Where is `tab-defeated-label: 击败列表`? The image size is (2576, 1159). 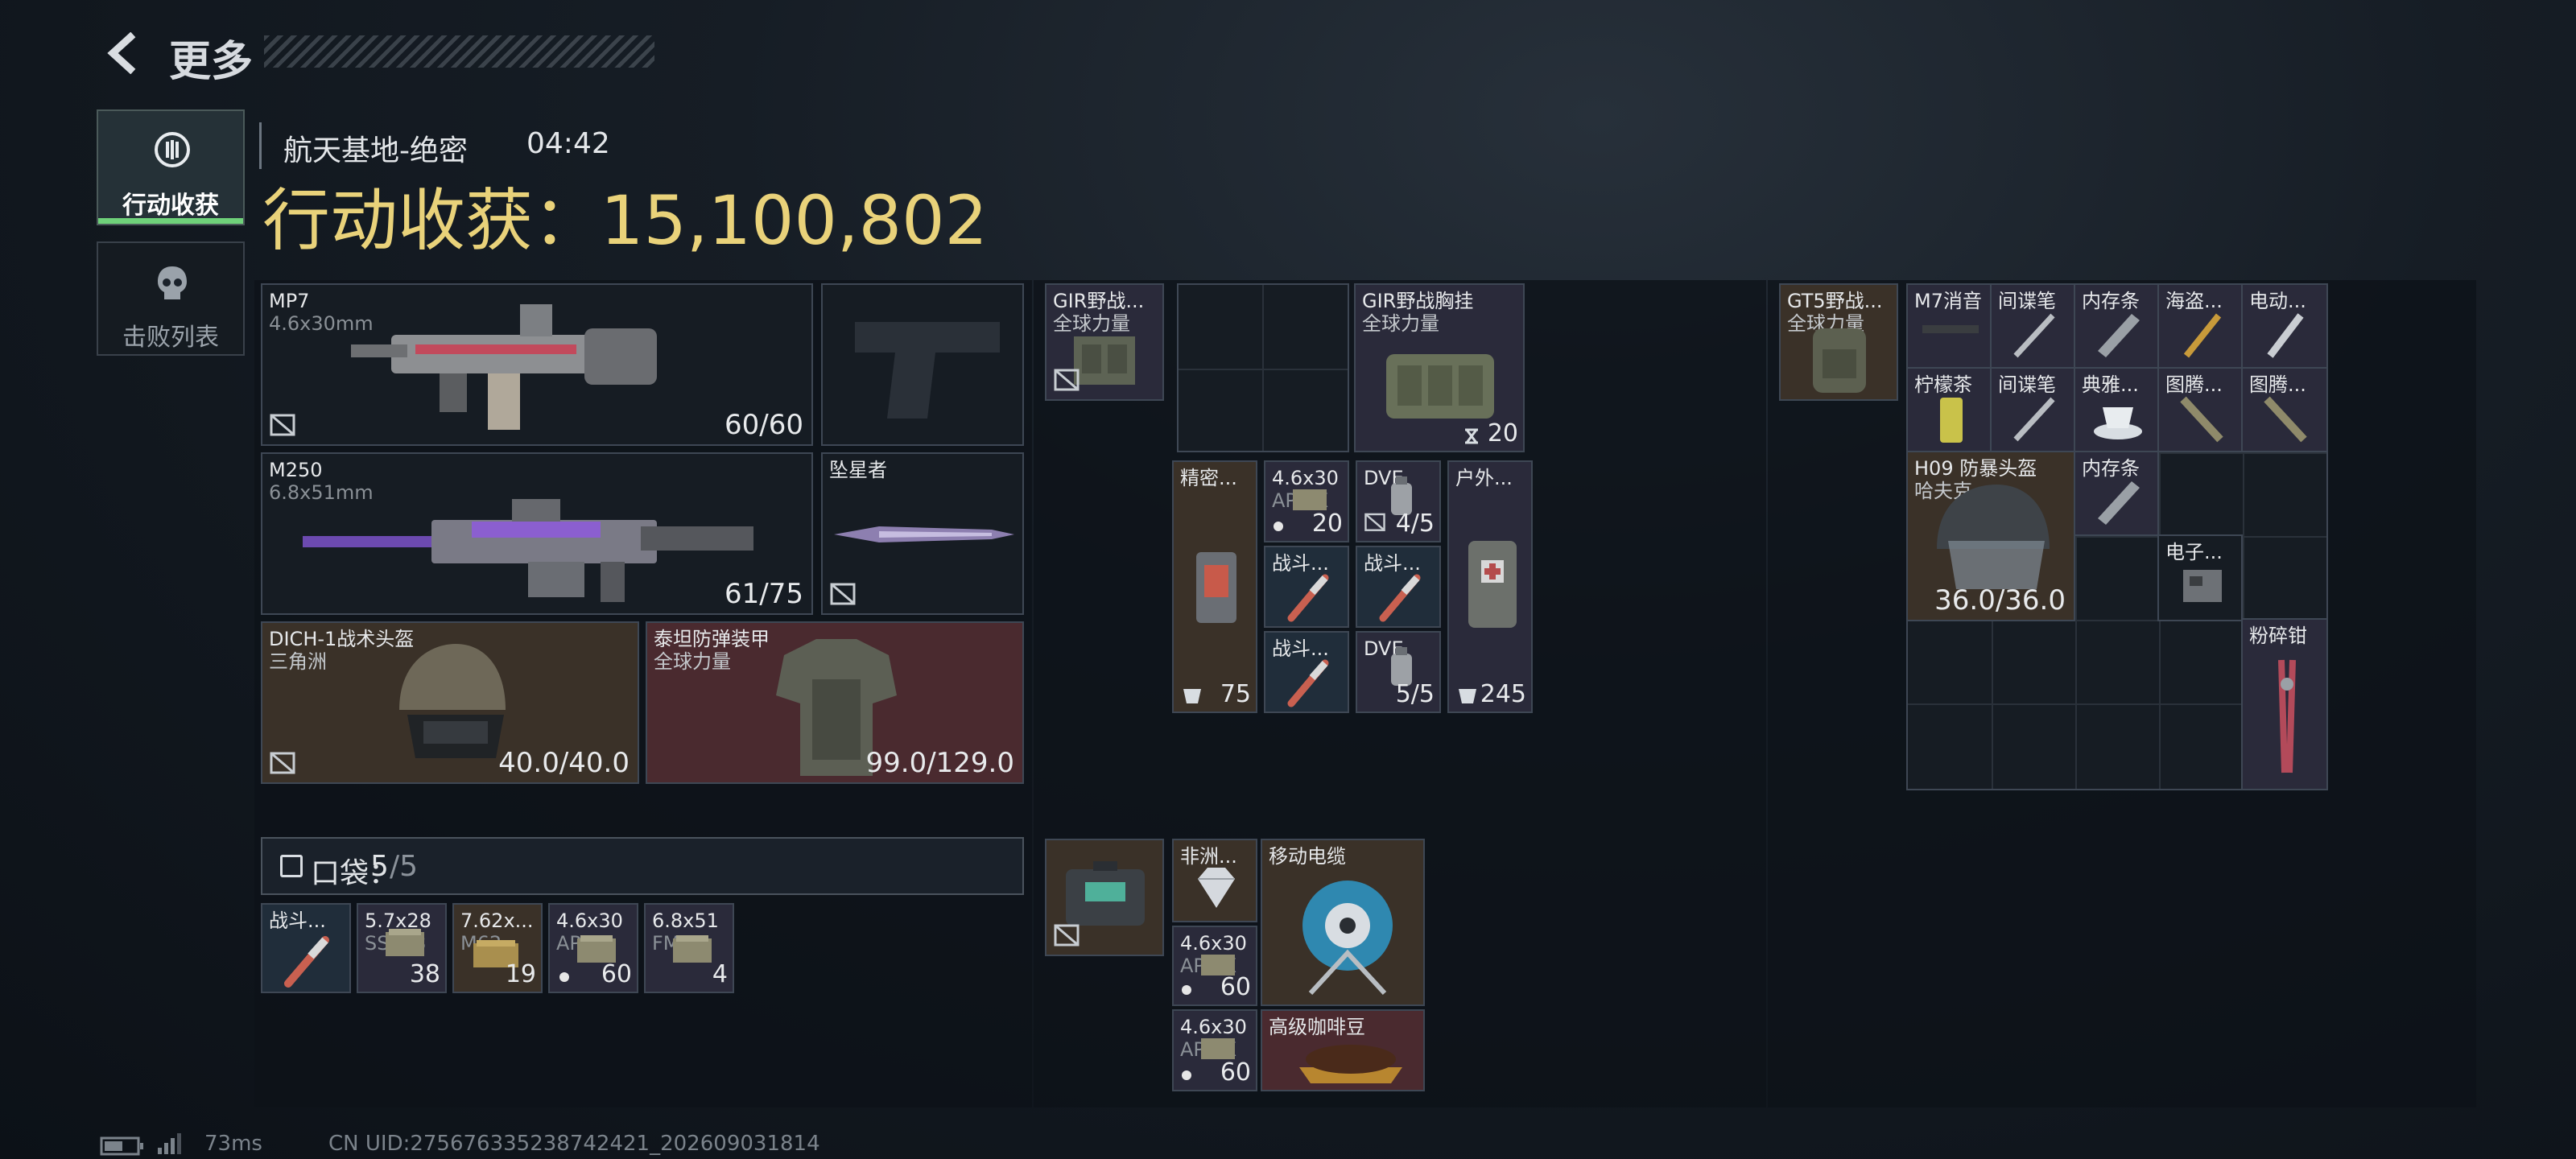 tab-defeated-label: 击败列表 is located at coordinates (170, 338).